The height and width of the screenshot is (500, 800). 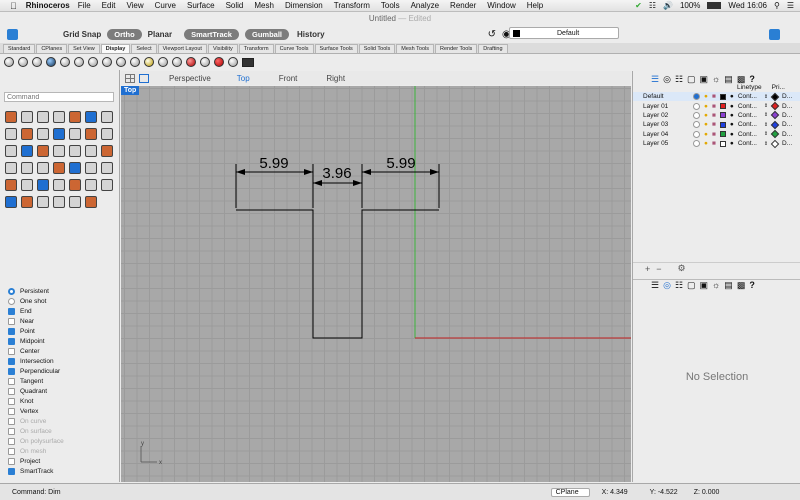 What do you see at coordinates (43, 202) in the screenshot?
I see `hatch-tool-icon` at bounding box center [43, 202].